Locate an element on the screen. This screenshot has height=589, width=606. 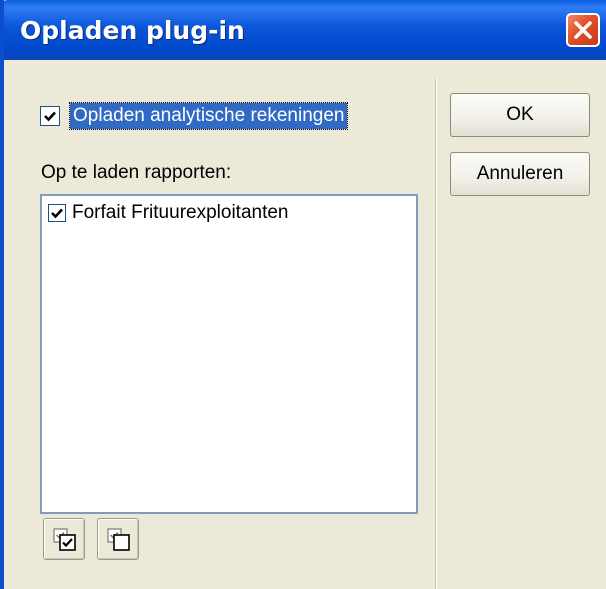
load-analytic-accounts-label: Opladen analytische rekeningen is located at coordinates (208, 116).